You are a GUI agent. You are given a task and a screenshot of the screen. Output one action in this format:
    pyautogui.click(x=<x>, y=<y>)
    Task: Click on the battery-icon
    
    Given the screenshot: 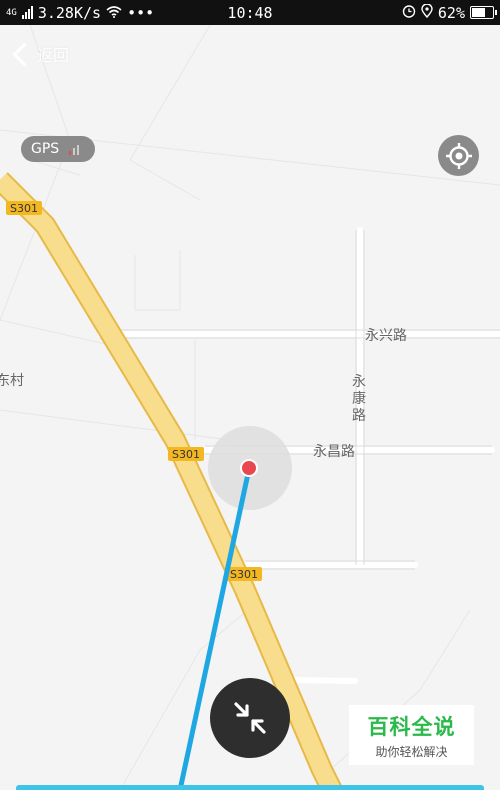 What is the action you would take?
    pyautogui.click(x=483, y=12)
    